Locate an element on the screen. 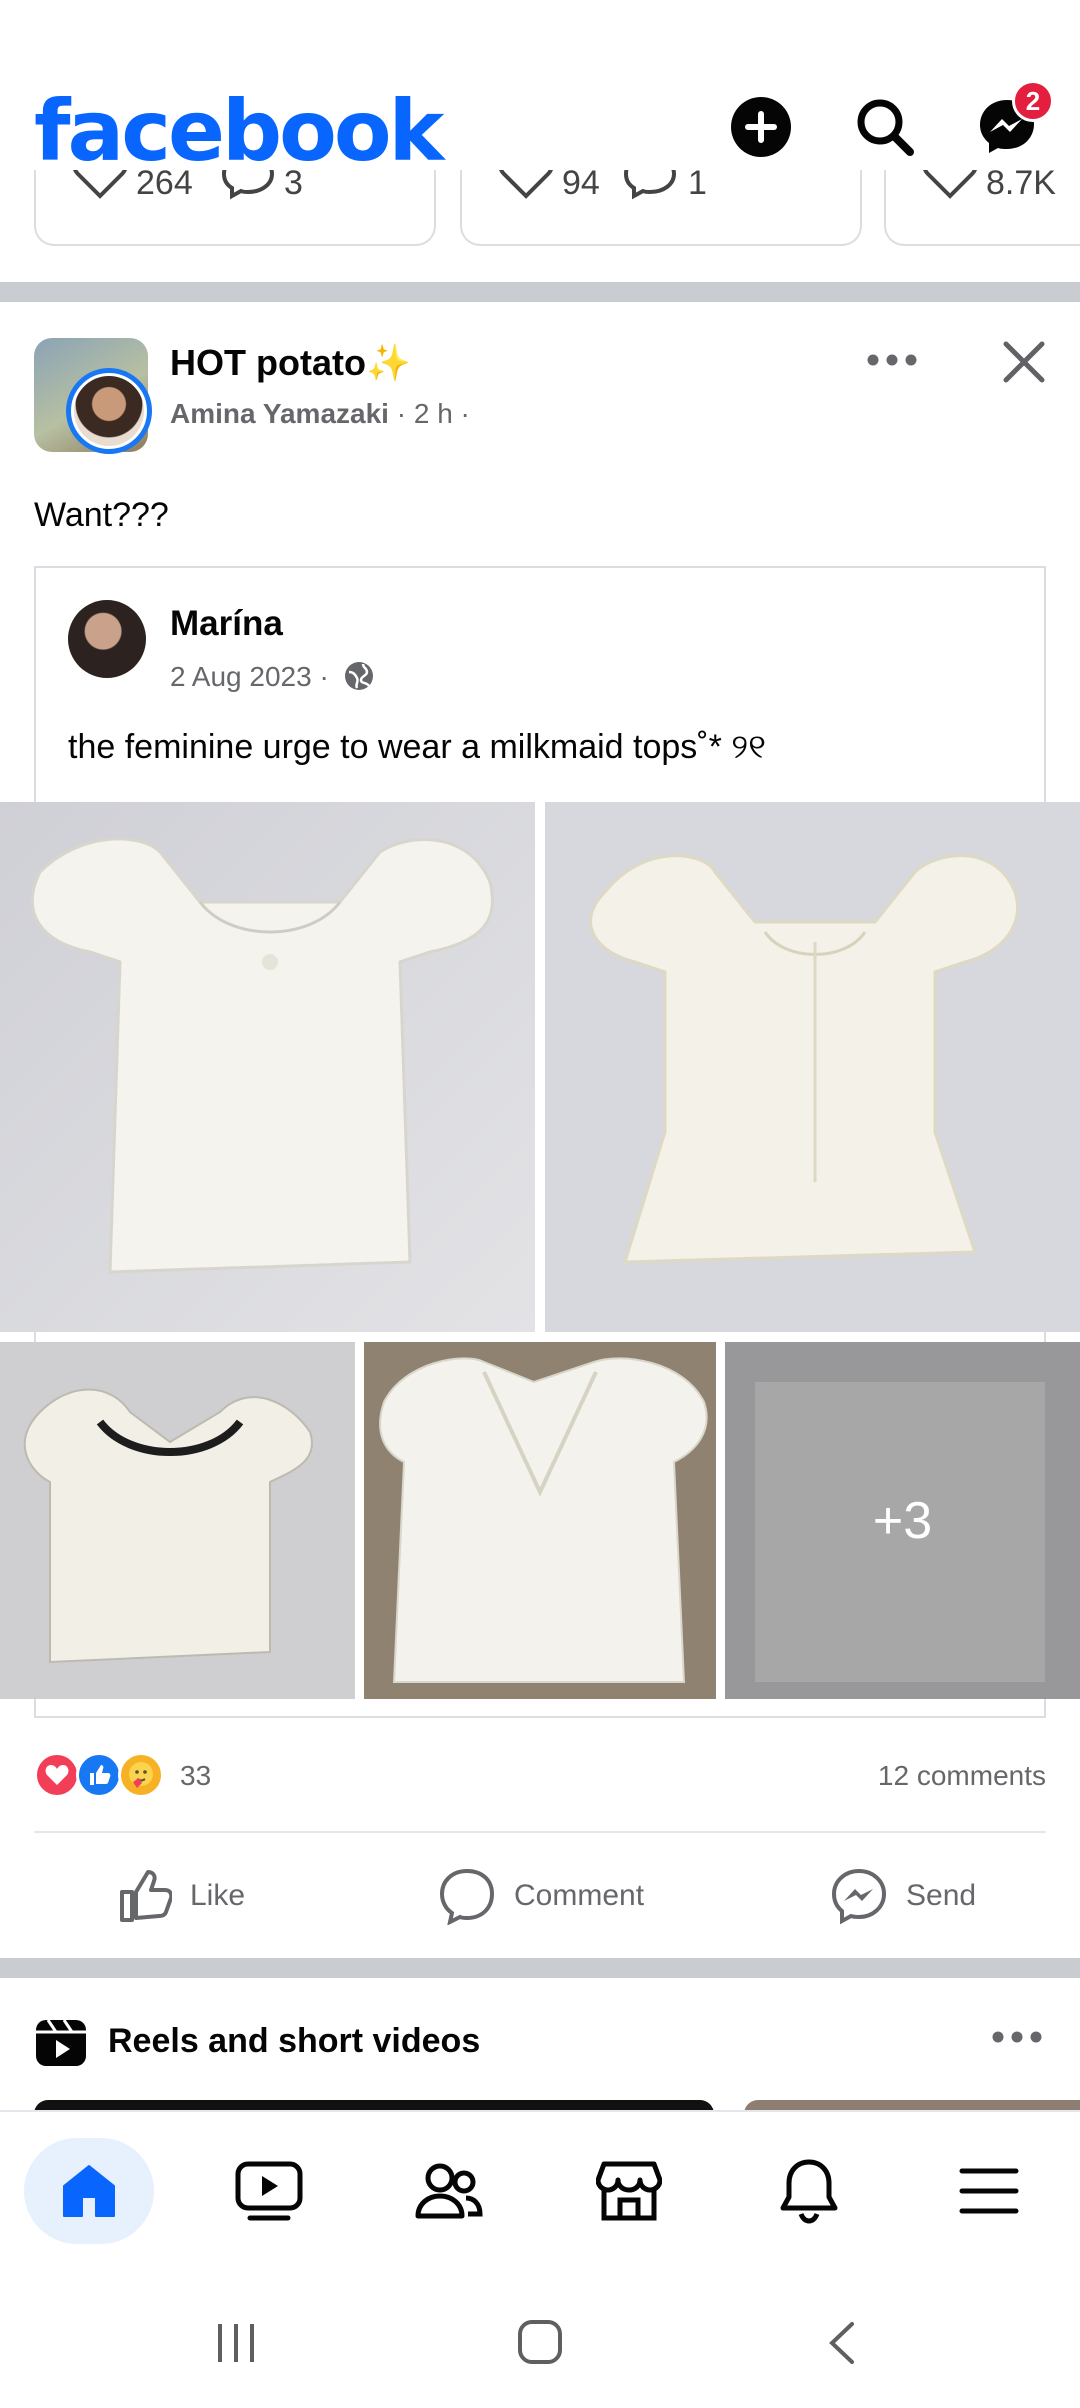  group-name: HOT potato✨ is located at coordinates (290, 363).